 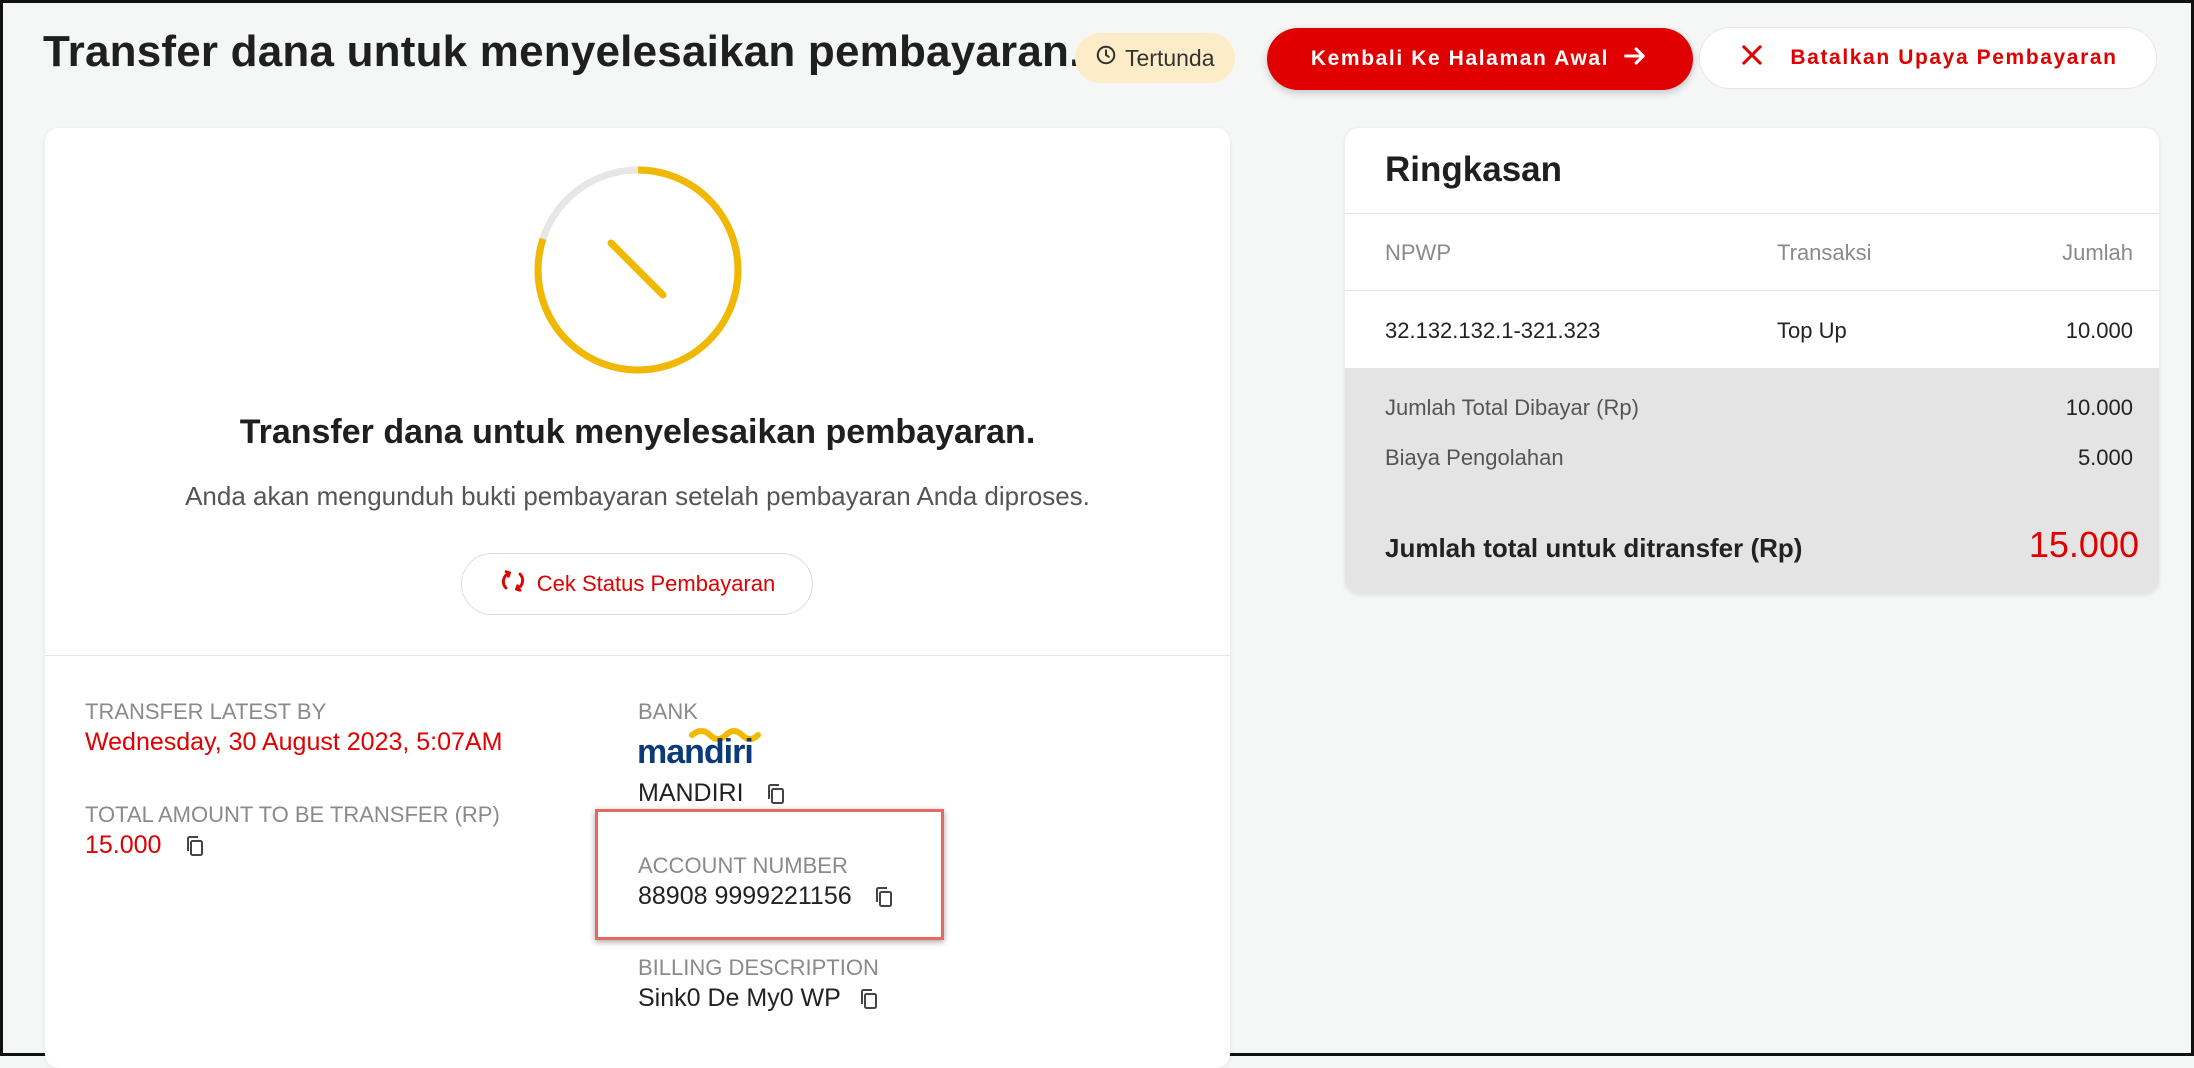 I want to click on check-payment-status-button: Cek Status Pembayaran, so click(x=637, y=584).